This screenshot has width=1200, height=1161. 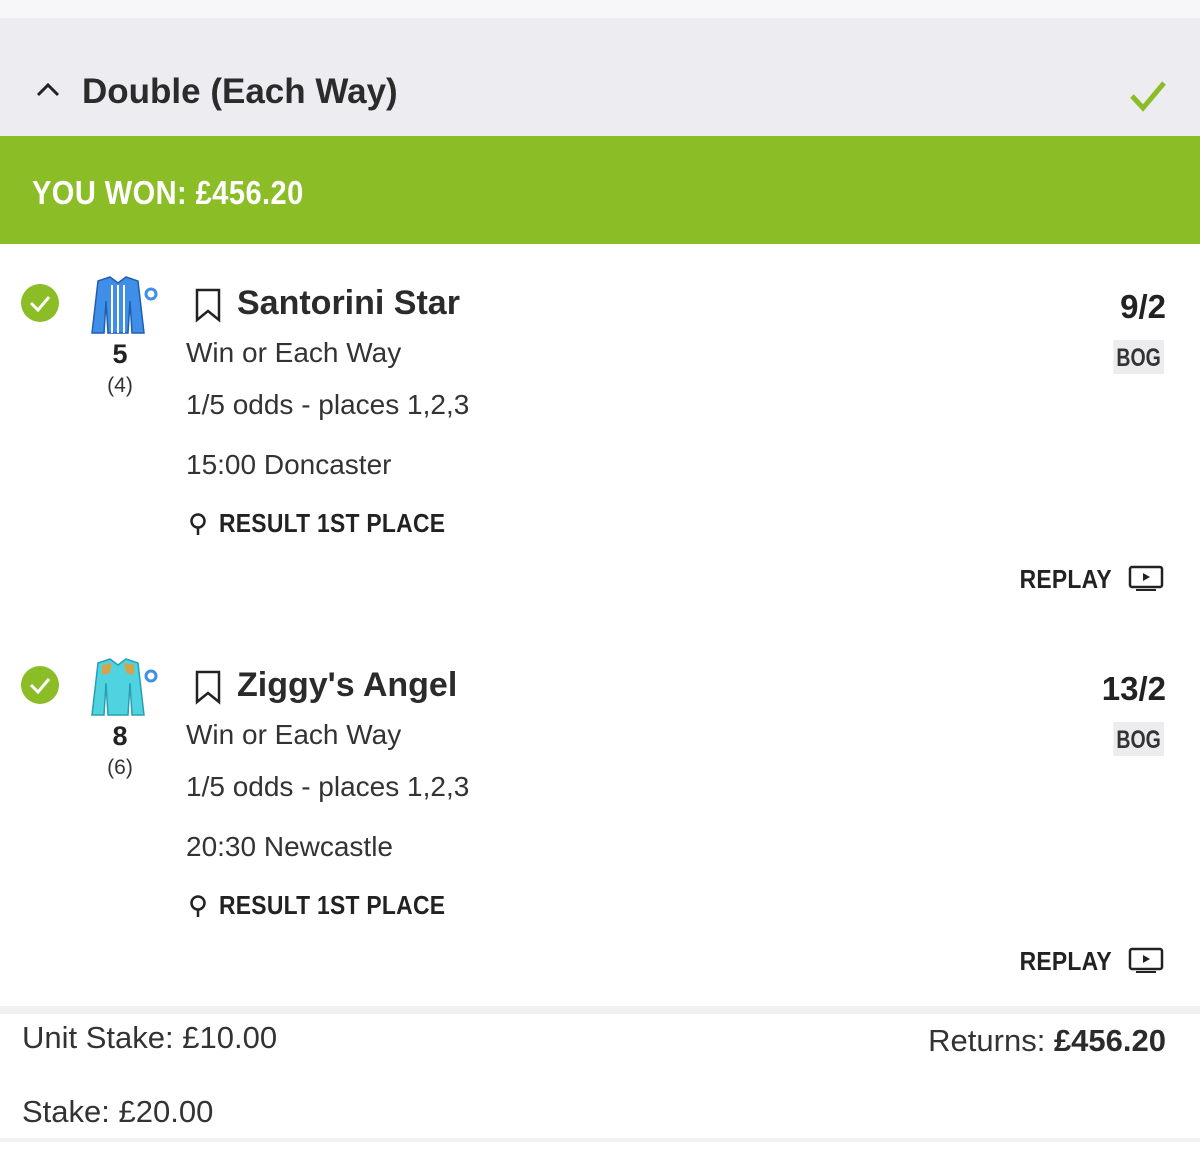 What do you see at coordinates (150, 1037) in the screenshot?
I see `unit-stake: Unit Stake: £10.00` at bounding box center [150, 1037].